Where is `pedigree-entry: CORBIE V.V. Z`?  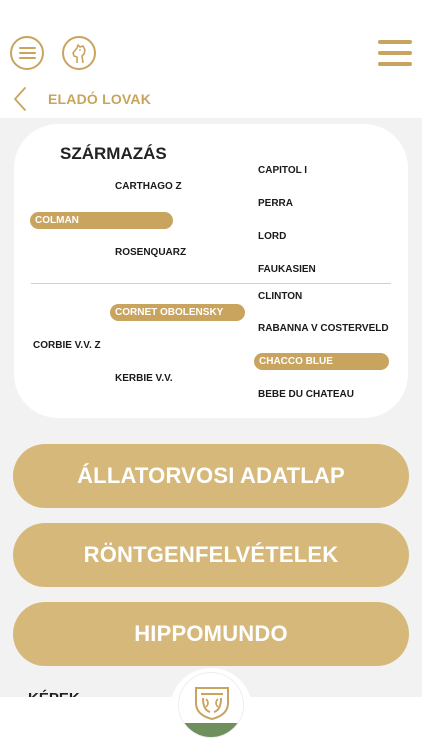
pedigree-entry: CORBIE V.V. Z is located at coordinates (67, 345).